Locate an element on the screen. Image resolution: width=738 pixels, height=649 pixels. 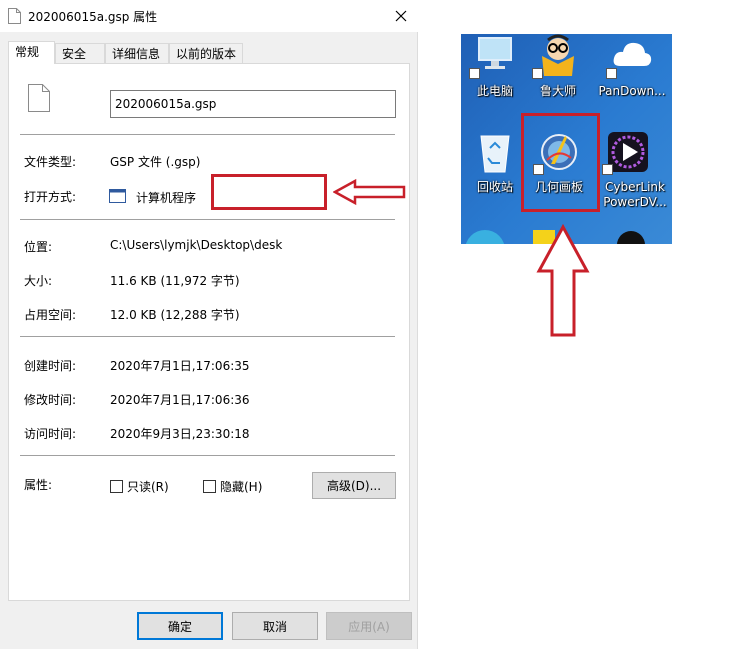
size-label: 大小: is located at coordinates (38, 281).